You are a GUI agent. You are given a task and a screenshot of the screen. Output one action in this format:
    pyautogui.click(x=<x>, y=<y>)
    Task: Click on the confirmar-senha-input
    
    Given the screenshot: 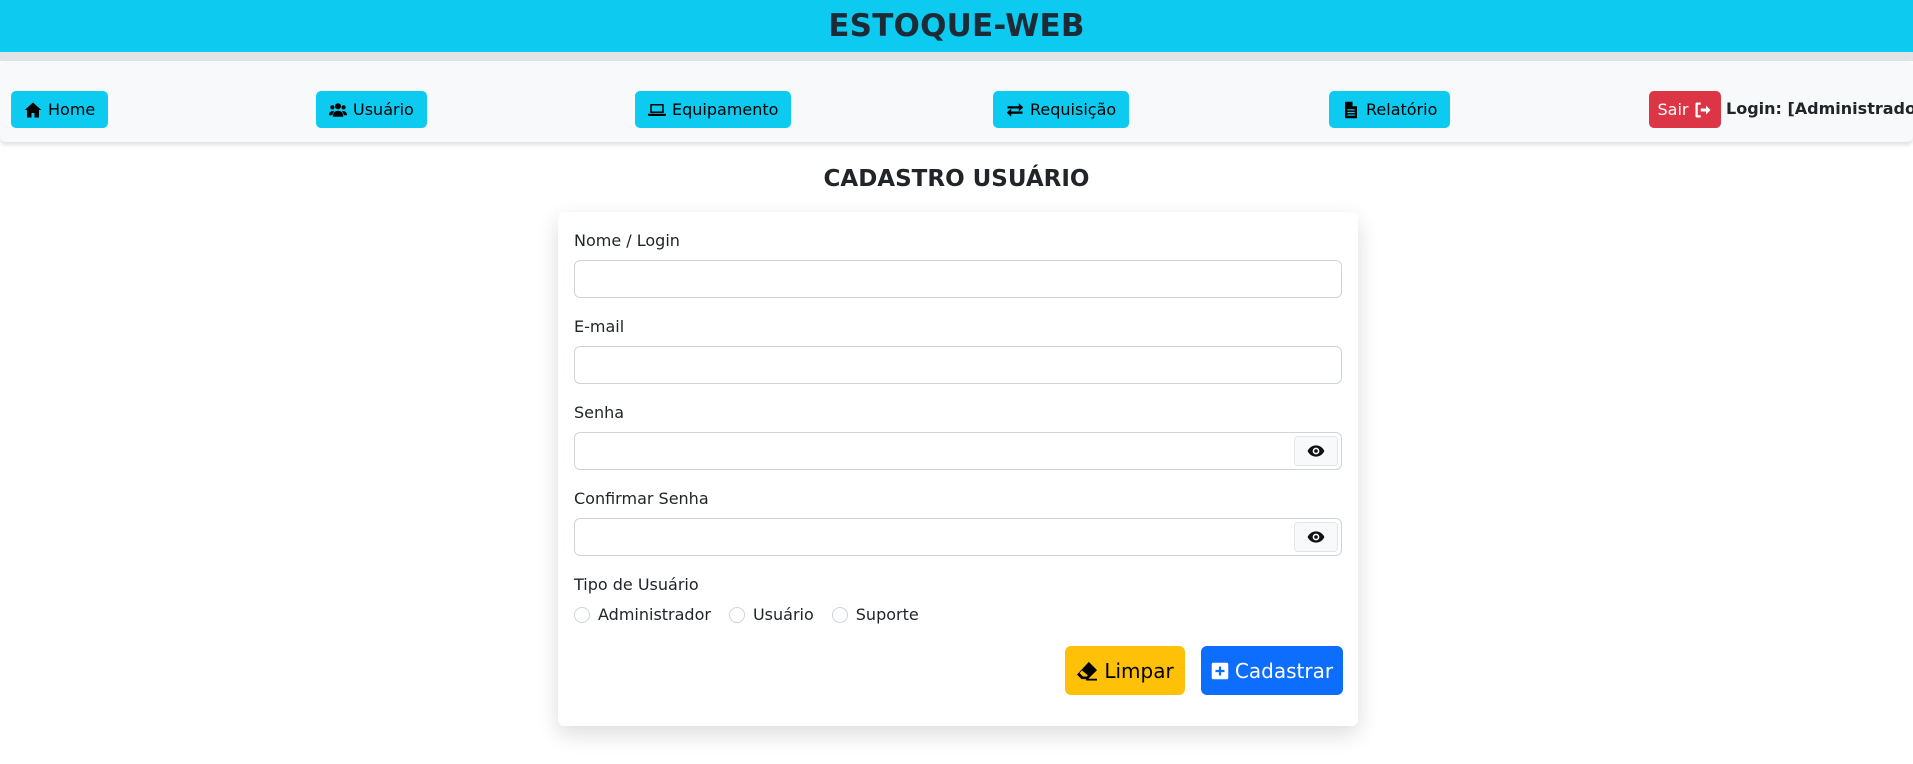 What is the action you would take?
    pyautogui.click(x=933, y=537)
    